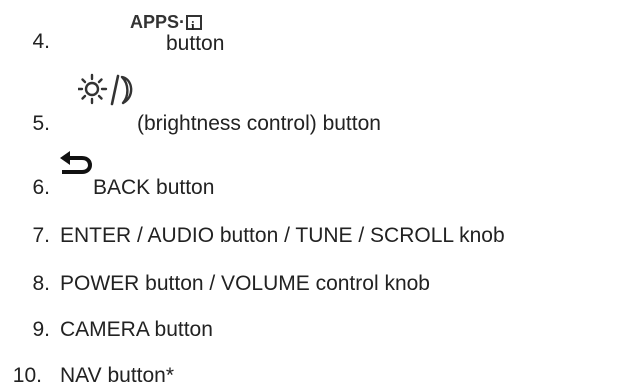  What do you see at coordinates (194, 26) in the screenshot?
I see `info-box-icon` at bounding box center [194, 26].